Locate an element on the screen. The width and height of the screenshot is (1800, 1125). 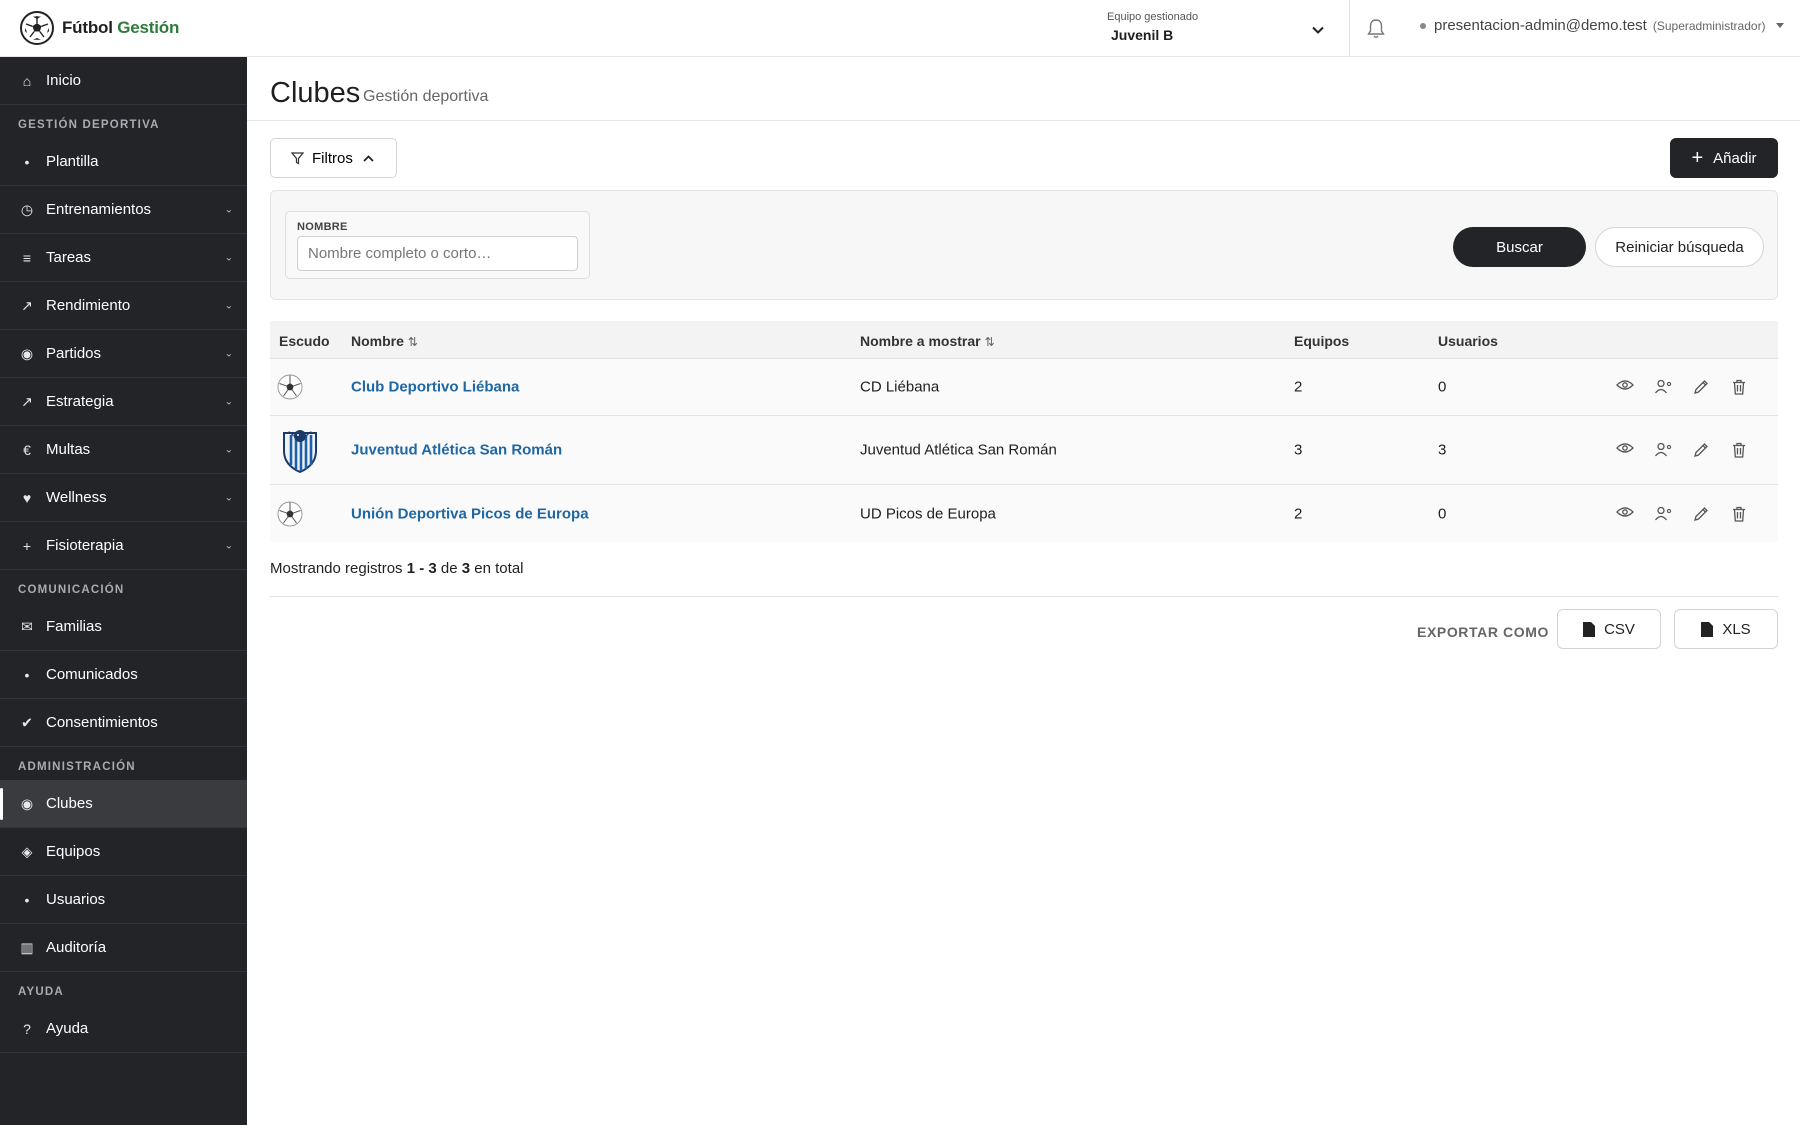
page-title: Clubes is located at coordinates (315, 93).